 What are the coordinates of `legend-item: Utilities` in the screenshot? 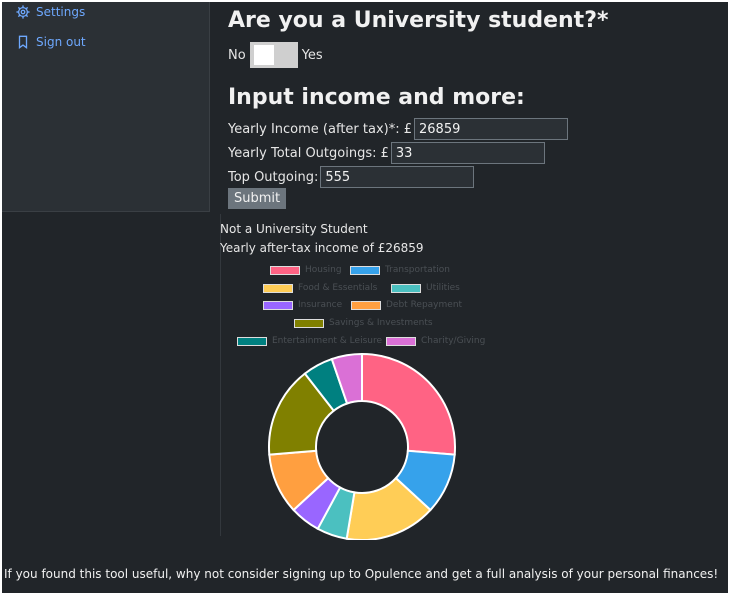 It's located at (425, 288).